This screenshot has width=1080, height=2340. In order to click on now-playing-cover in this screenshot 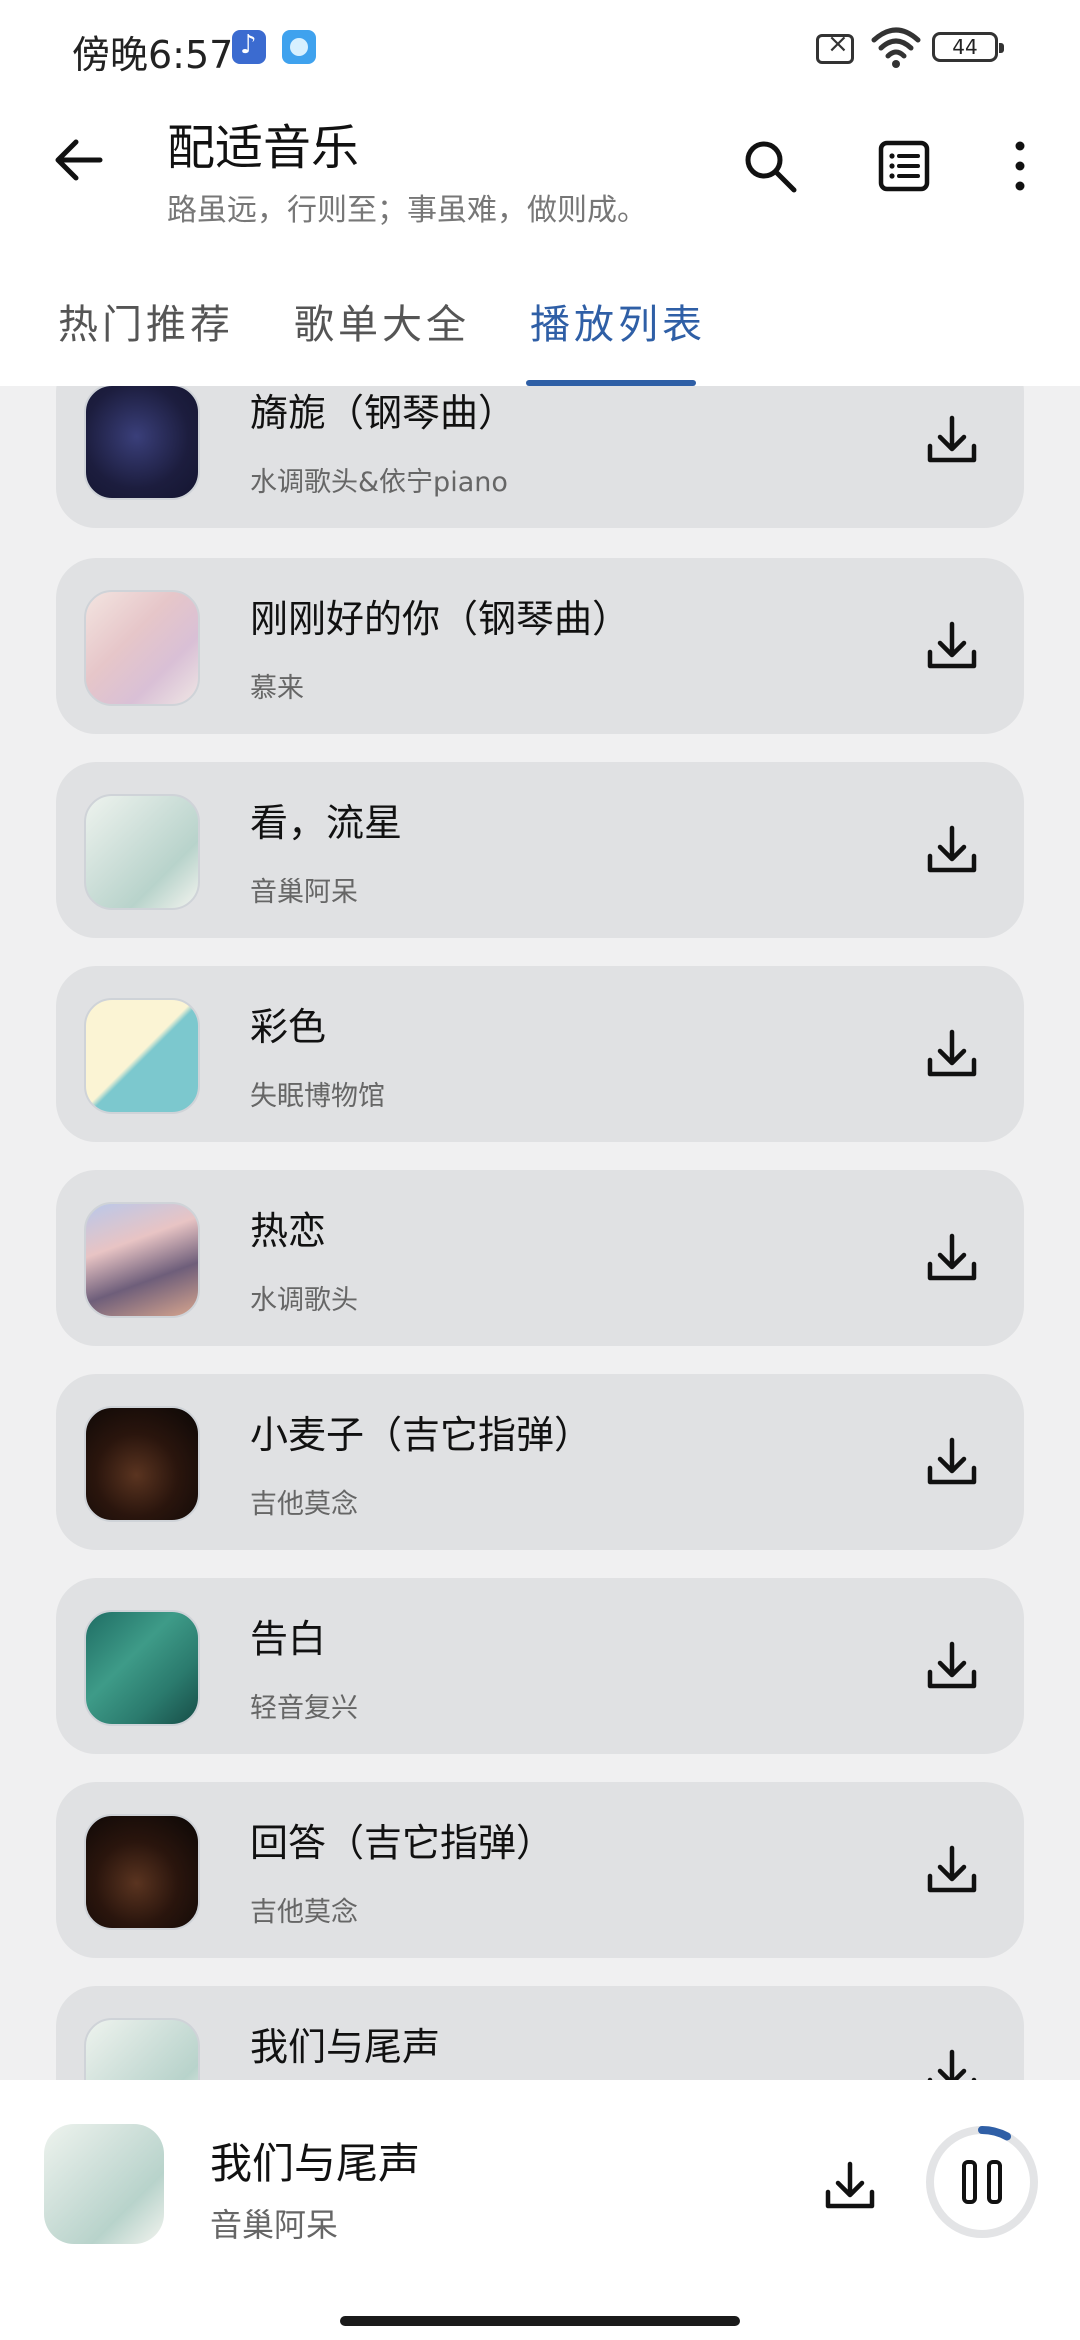, I will do `click(104, 2184)`.